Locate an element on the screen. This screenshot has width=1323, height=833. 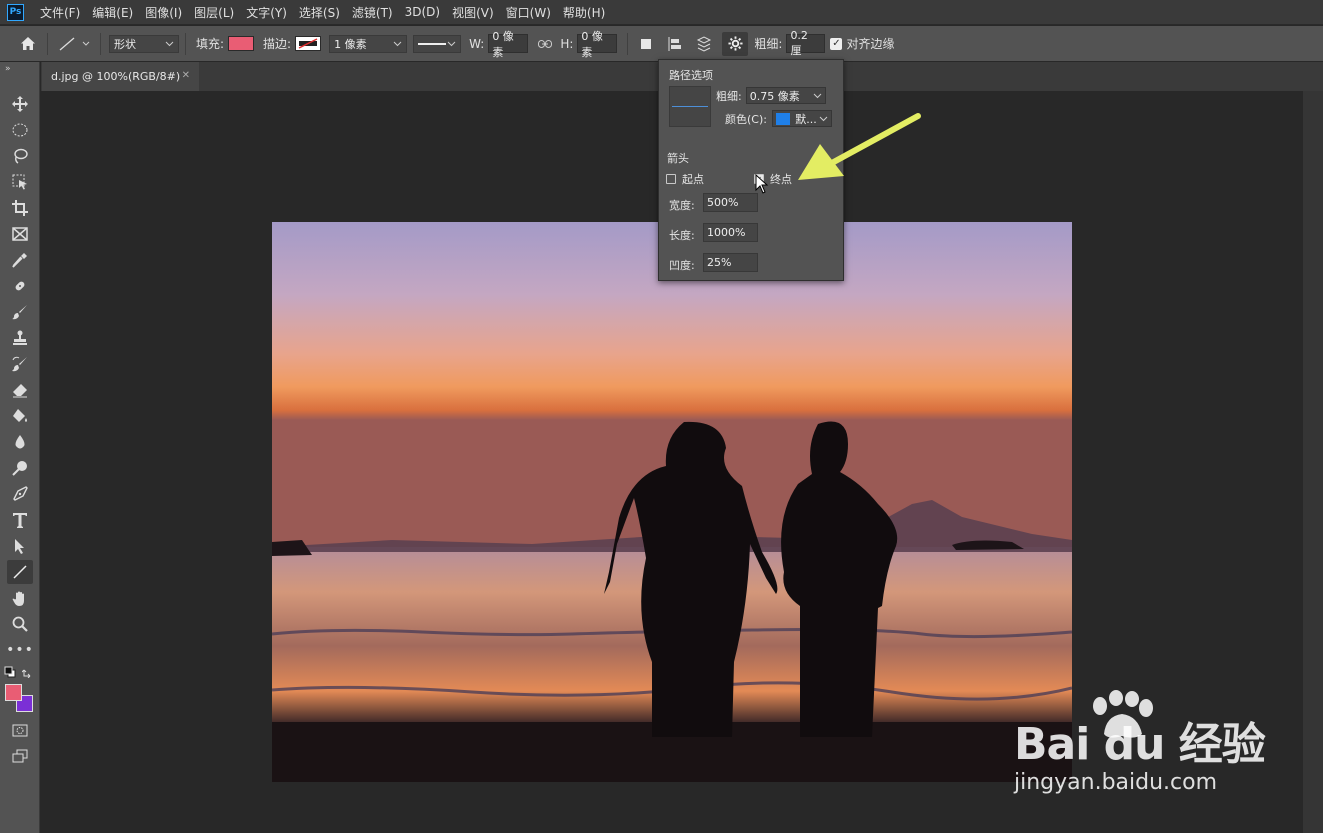
menu-edit: 编辑(E) is located at coordinates (112, 12).